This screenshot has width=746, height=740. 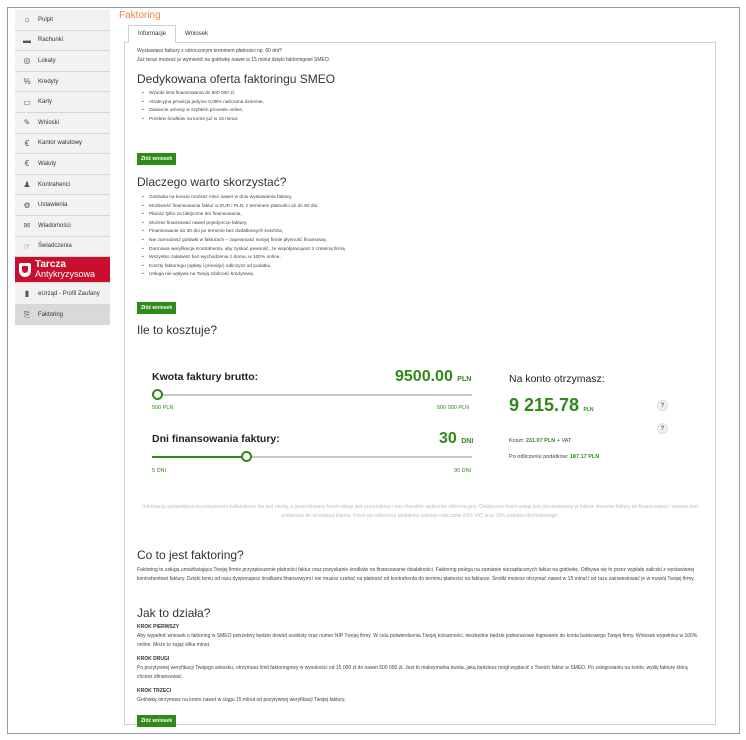 What do you see at coordinates (62, 123) in the screenshot?
I see `sidebar-item-wnioski: ✎ Wnioski` at bounding box center [62, 123].